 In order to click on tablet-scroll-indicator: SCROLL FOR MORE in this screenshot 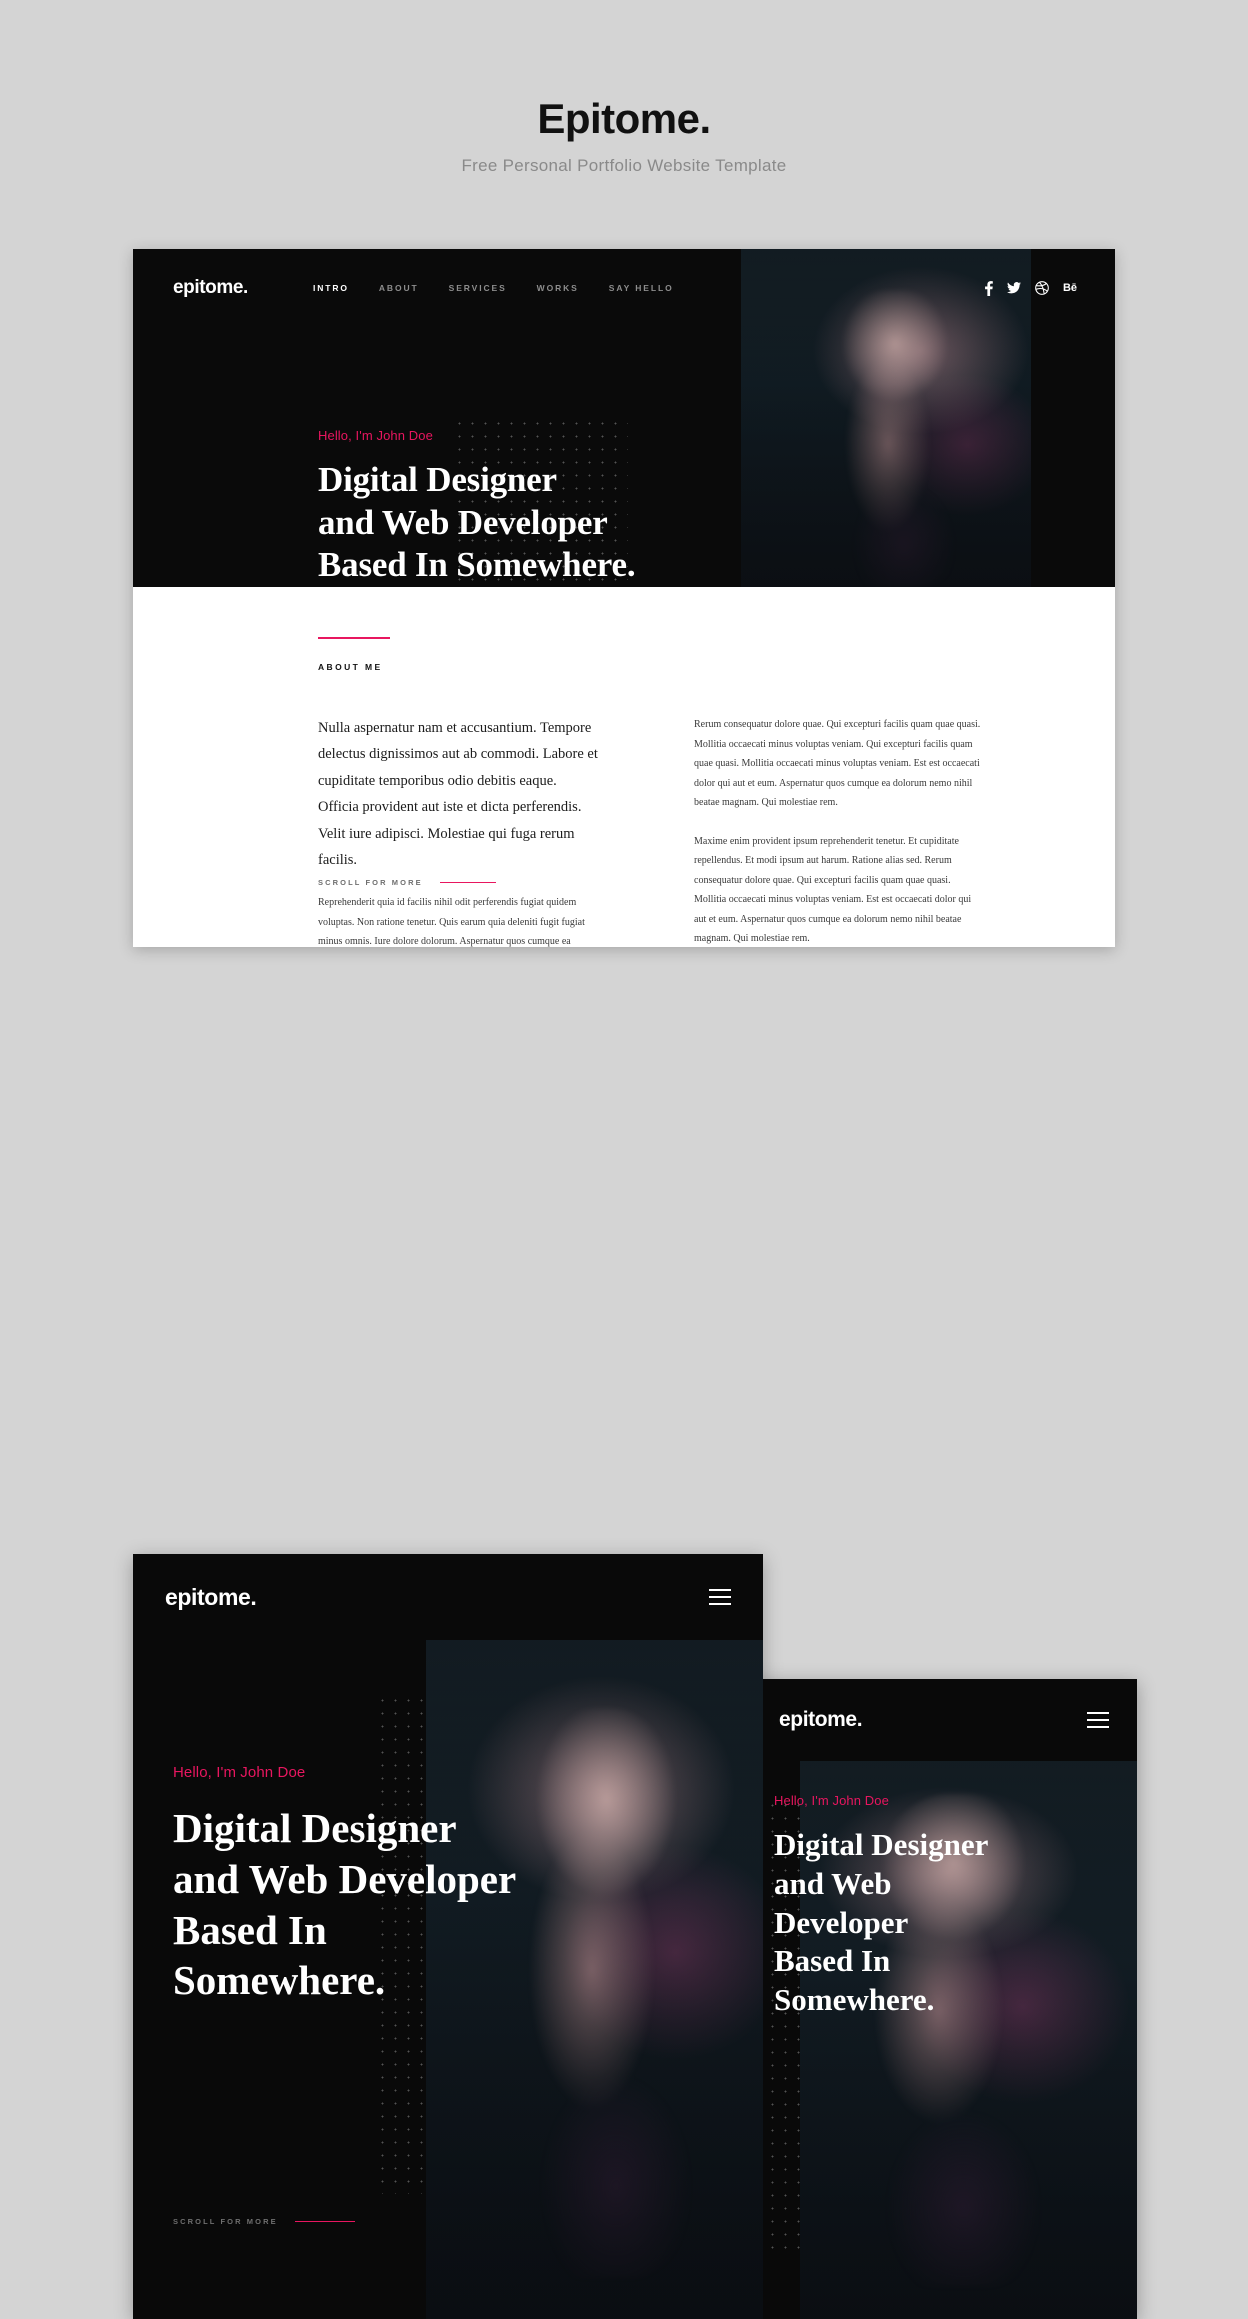, I will do `click(264, 2221)`.